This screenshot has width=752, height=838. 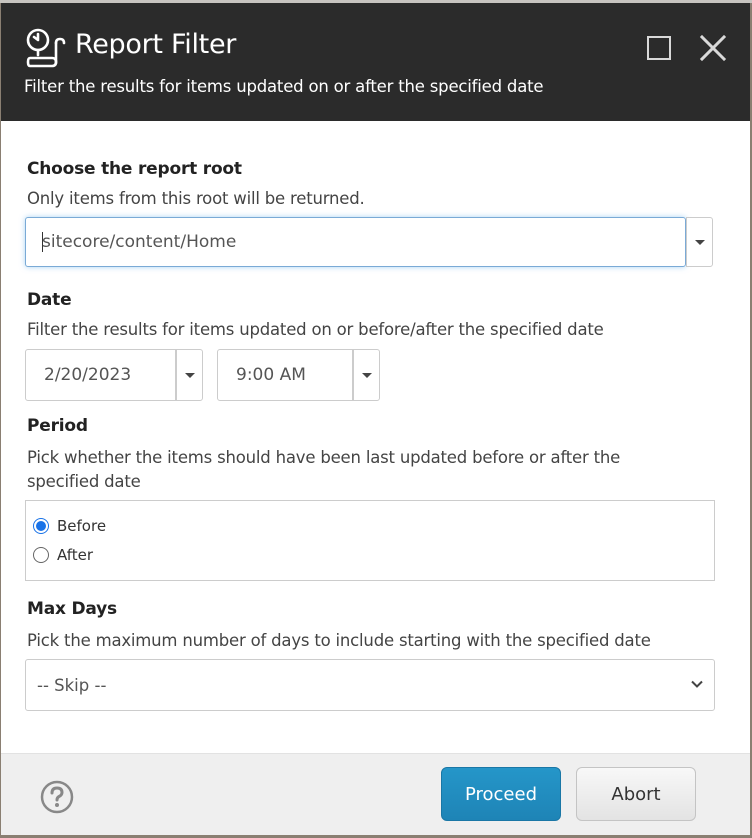 I want to click on question-circle-icon, so click(x=57, y=797).